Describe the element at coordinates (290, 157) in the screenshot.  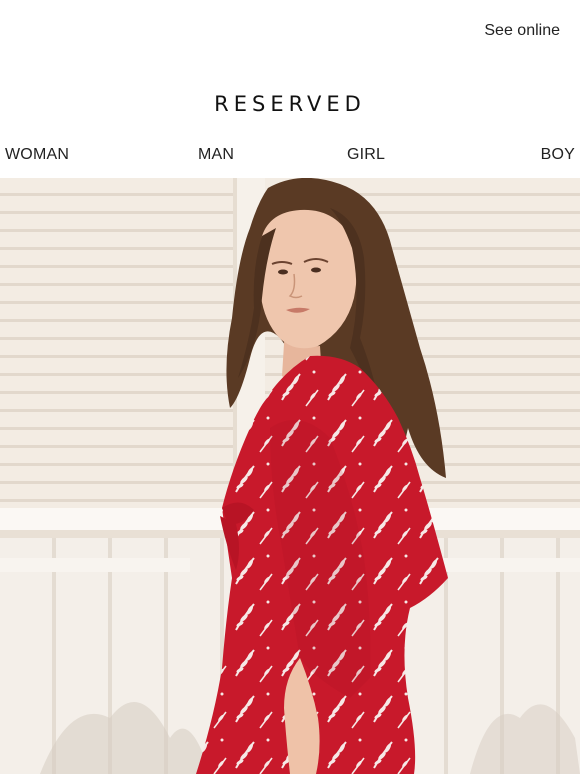
I see `main-nav: WOMAN MAN GIRL BOY` at that location.